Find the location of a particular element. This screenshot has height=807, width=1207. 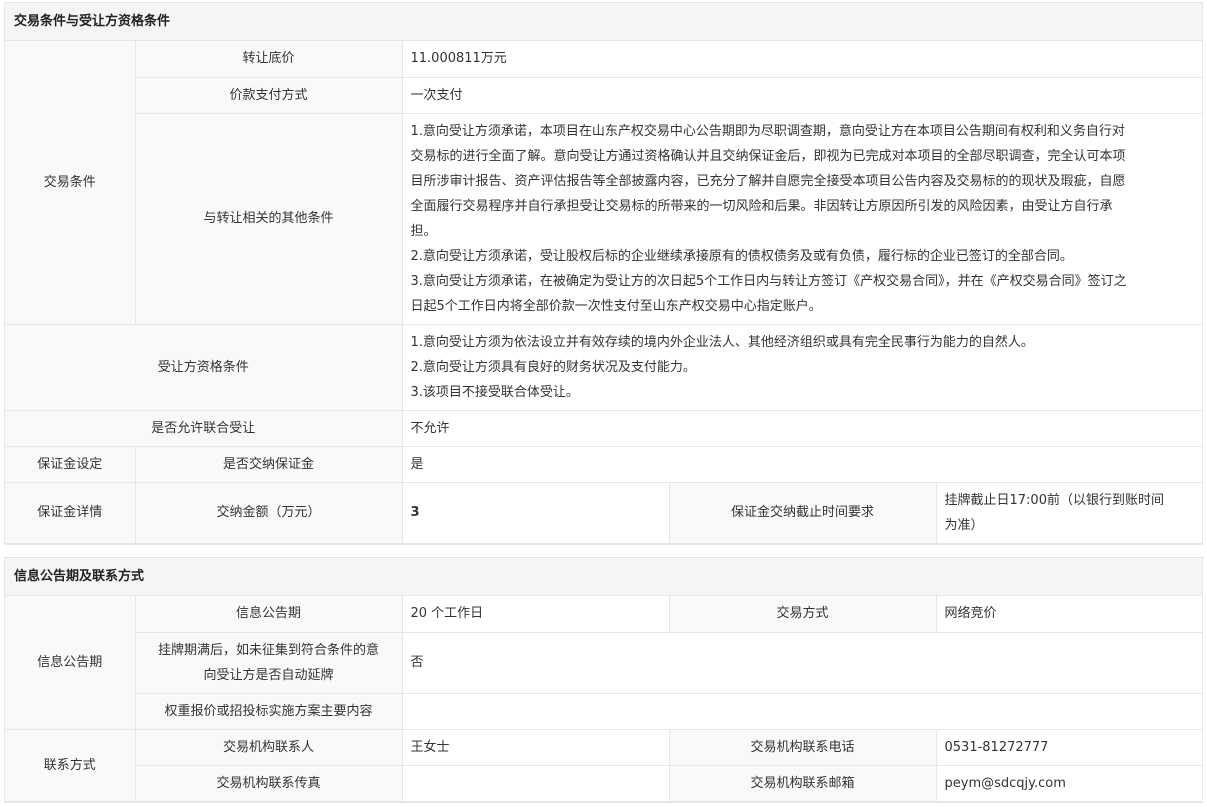

transfer-floor-price-label: 转让底价 is located at coordinates (268, 59).